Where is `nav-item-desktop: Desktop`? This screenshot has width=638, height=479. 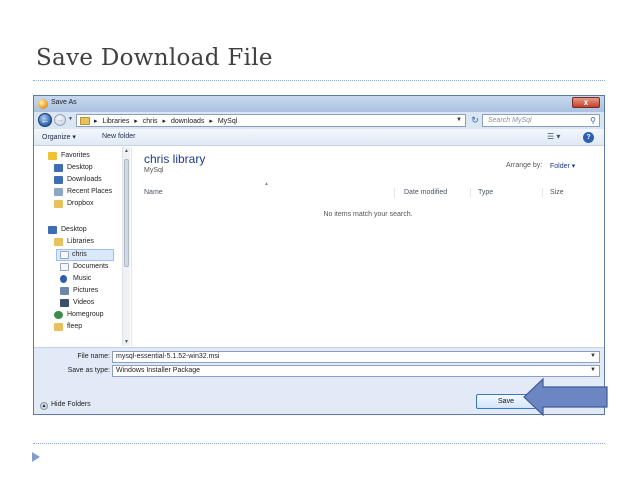
nav-item-desktop: Desktop is located at coordinates (79, 169).